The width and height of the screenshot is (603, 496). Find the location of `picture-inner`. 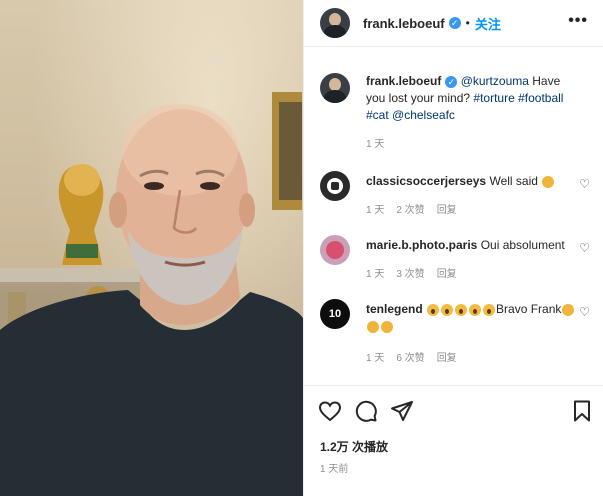

picture-inner is located at coordinates (290, 151).